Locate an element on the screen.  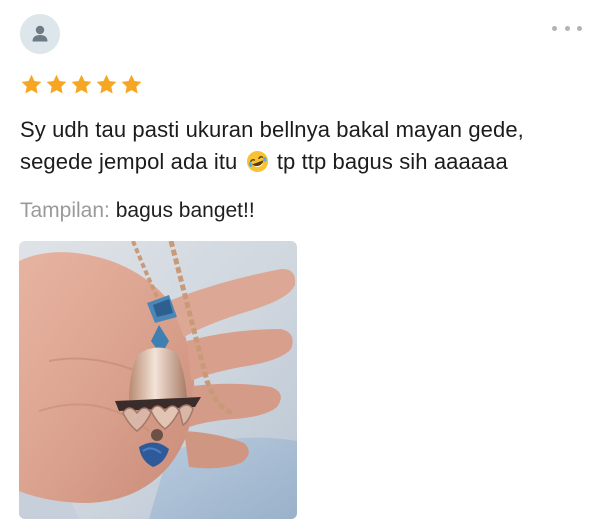
review-text-before-emoji: segede jempol ada itu is located at coordinates (129, 161).